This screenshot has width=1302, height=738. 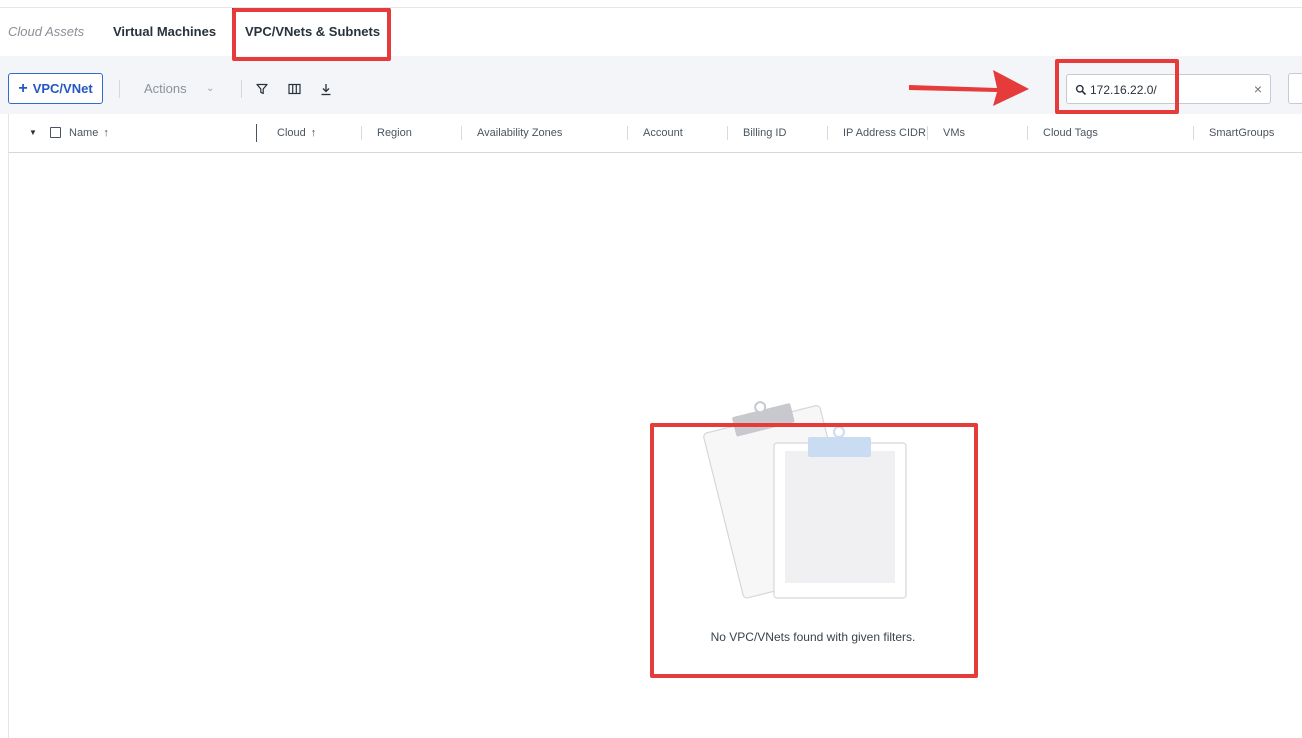 I want to click on download-icon, so click(x=326, y=89).